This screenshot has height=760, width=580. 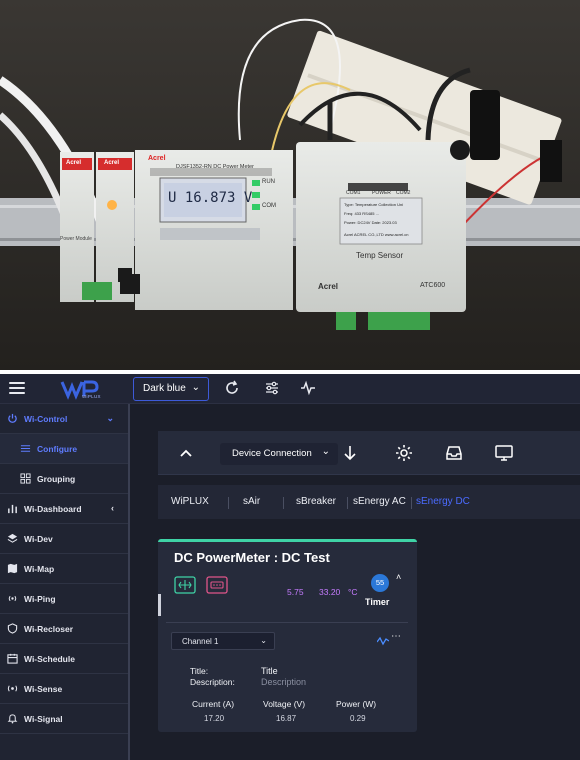 I want to click on timer-label: Timer, so click(x=377, y=602).